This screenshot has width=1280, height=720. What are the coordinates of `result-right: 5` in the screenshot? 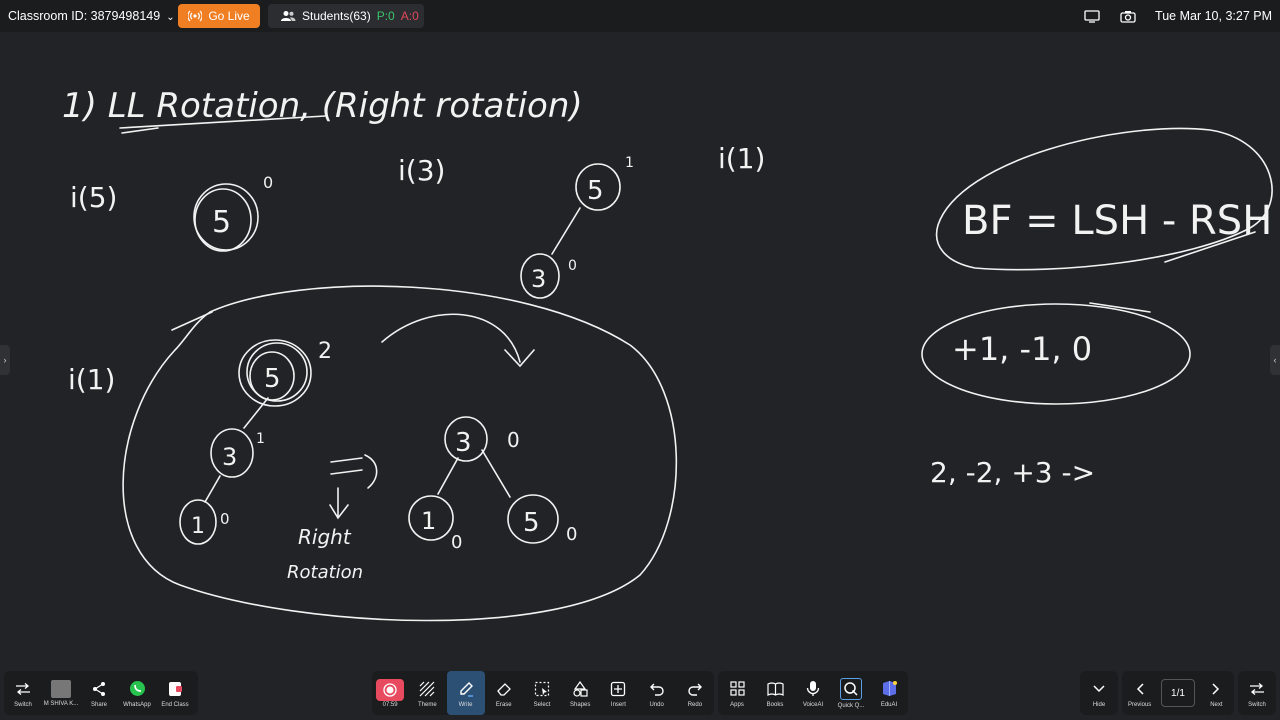 It's located at (531, 523).